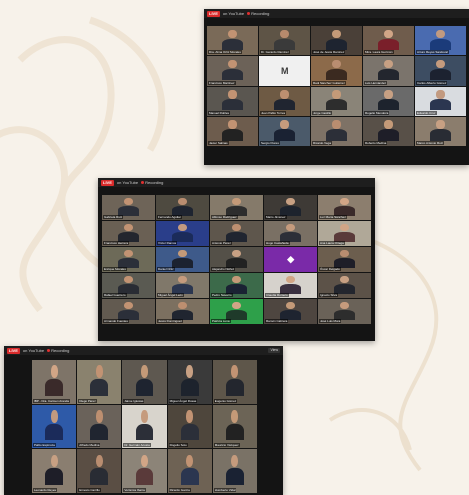  I want to click on participant-tile: José de Jesús Ramírez, so click(336, 41).